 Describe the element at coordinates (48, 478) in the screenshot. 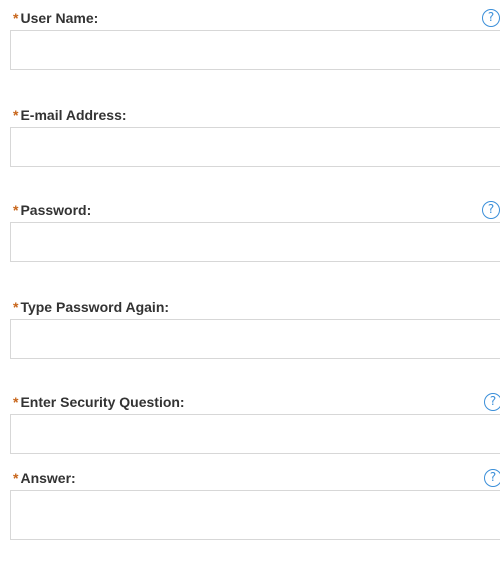

I see `answer-label-text: Answer:` at that location.